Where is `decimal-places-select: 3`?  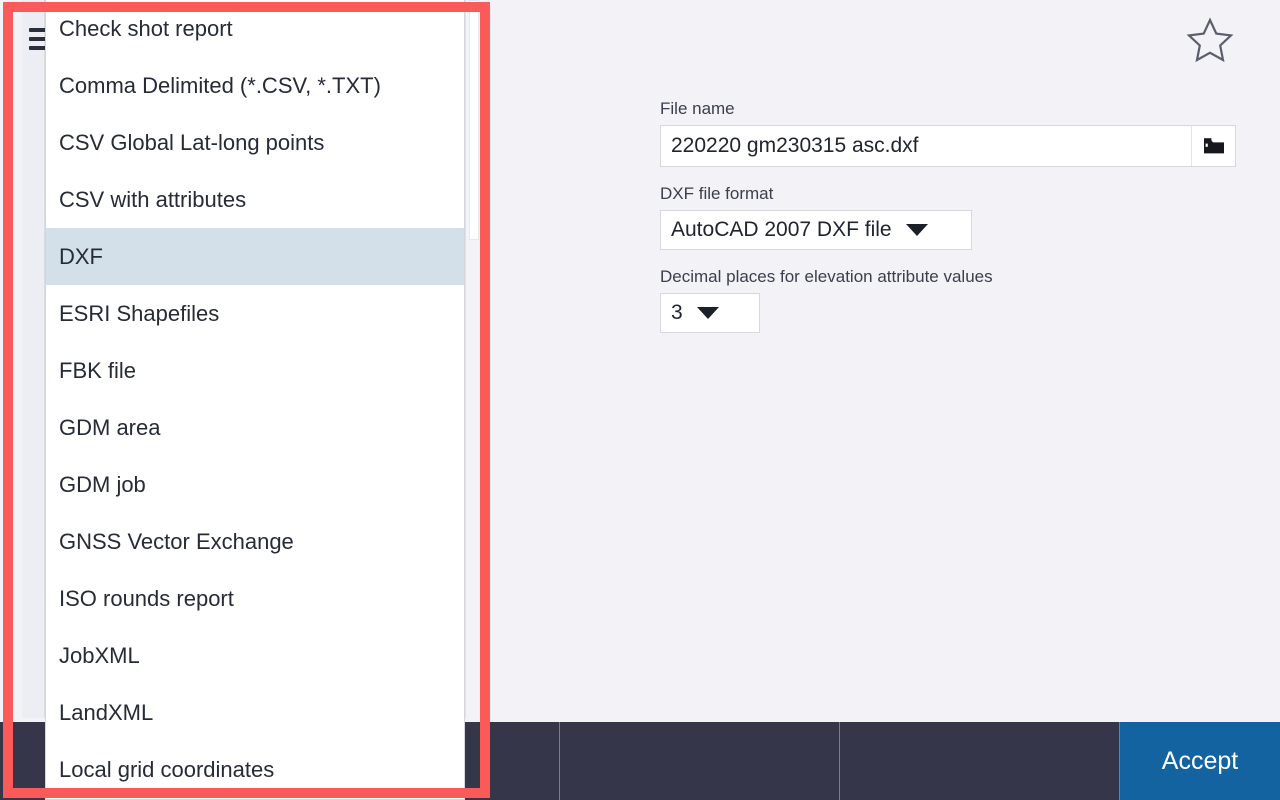 decimal-places-select: 3 is located at coordinates (710, 313).